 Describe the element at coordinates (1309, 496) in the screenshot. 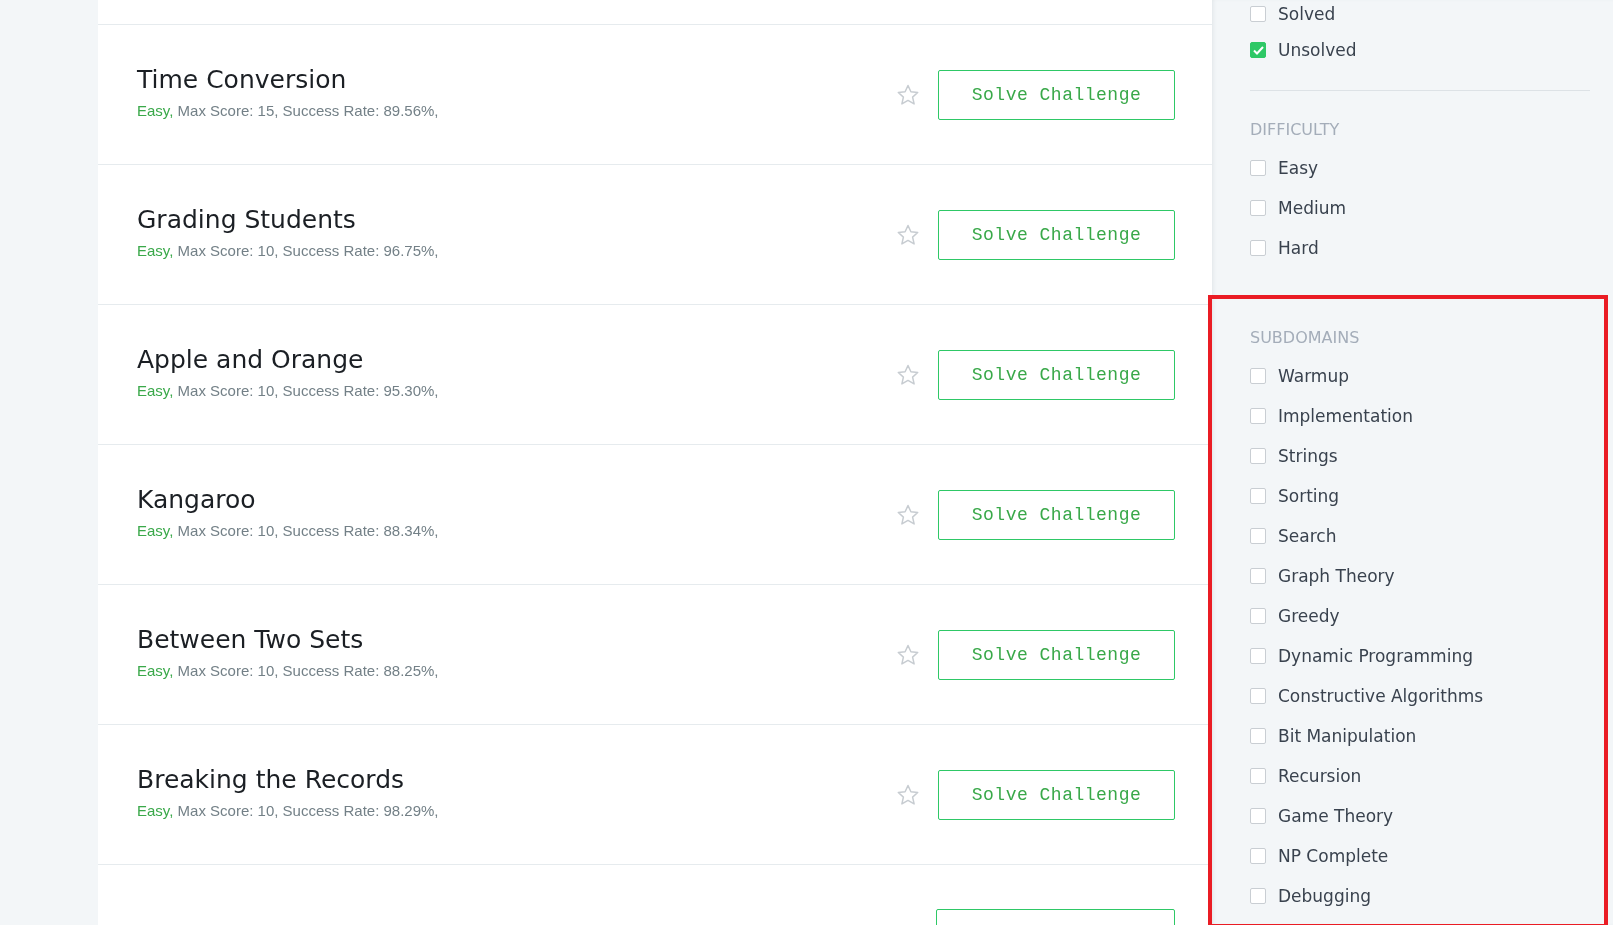

I see `filter-label: Sorting` at that location.